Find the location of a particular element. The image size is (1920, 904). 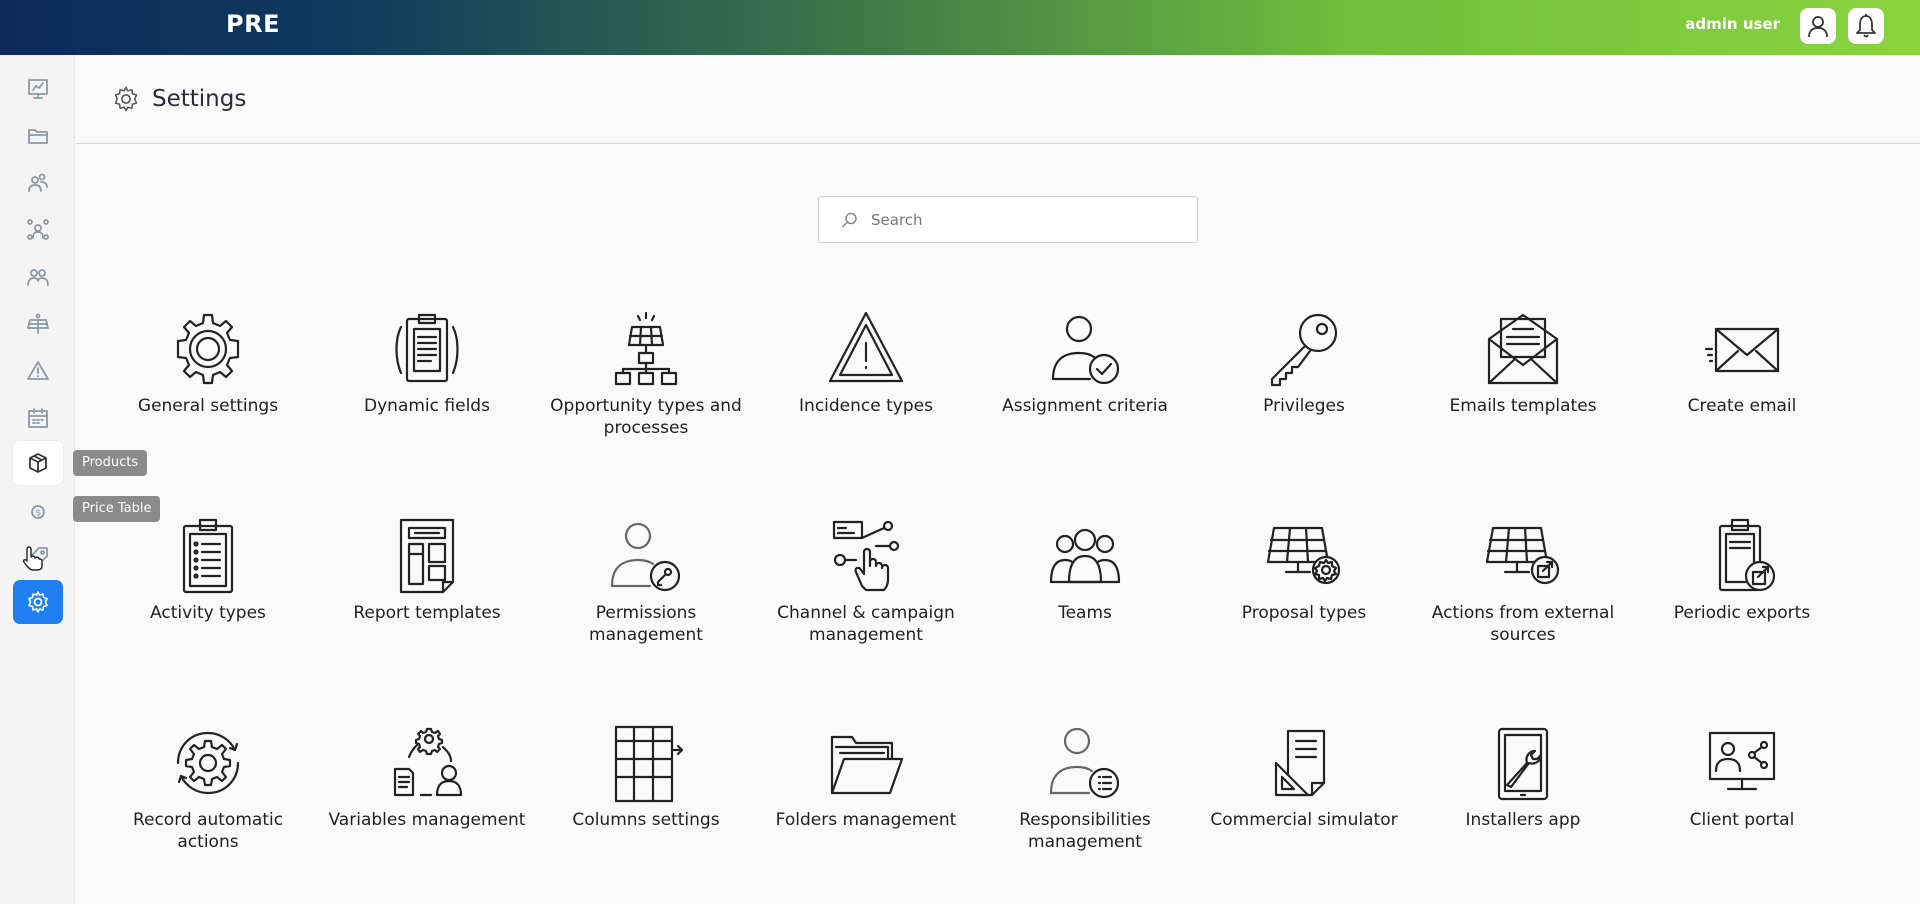

search-icon is located at coordinates (849, 219).